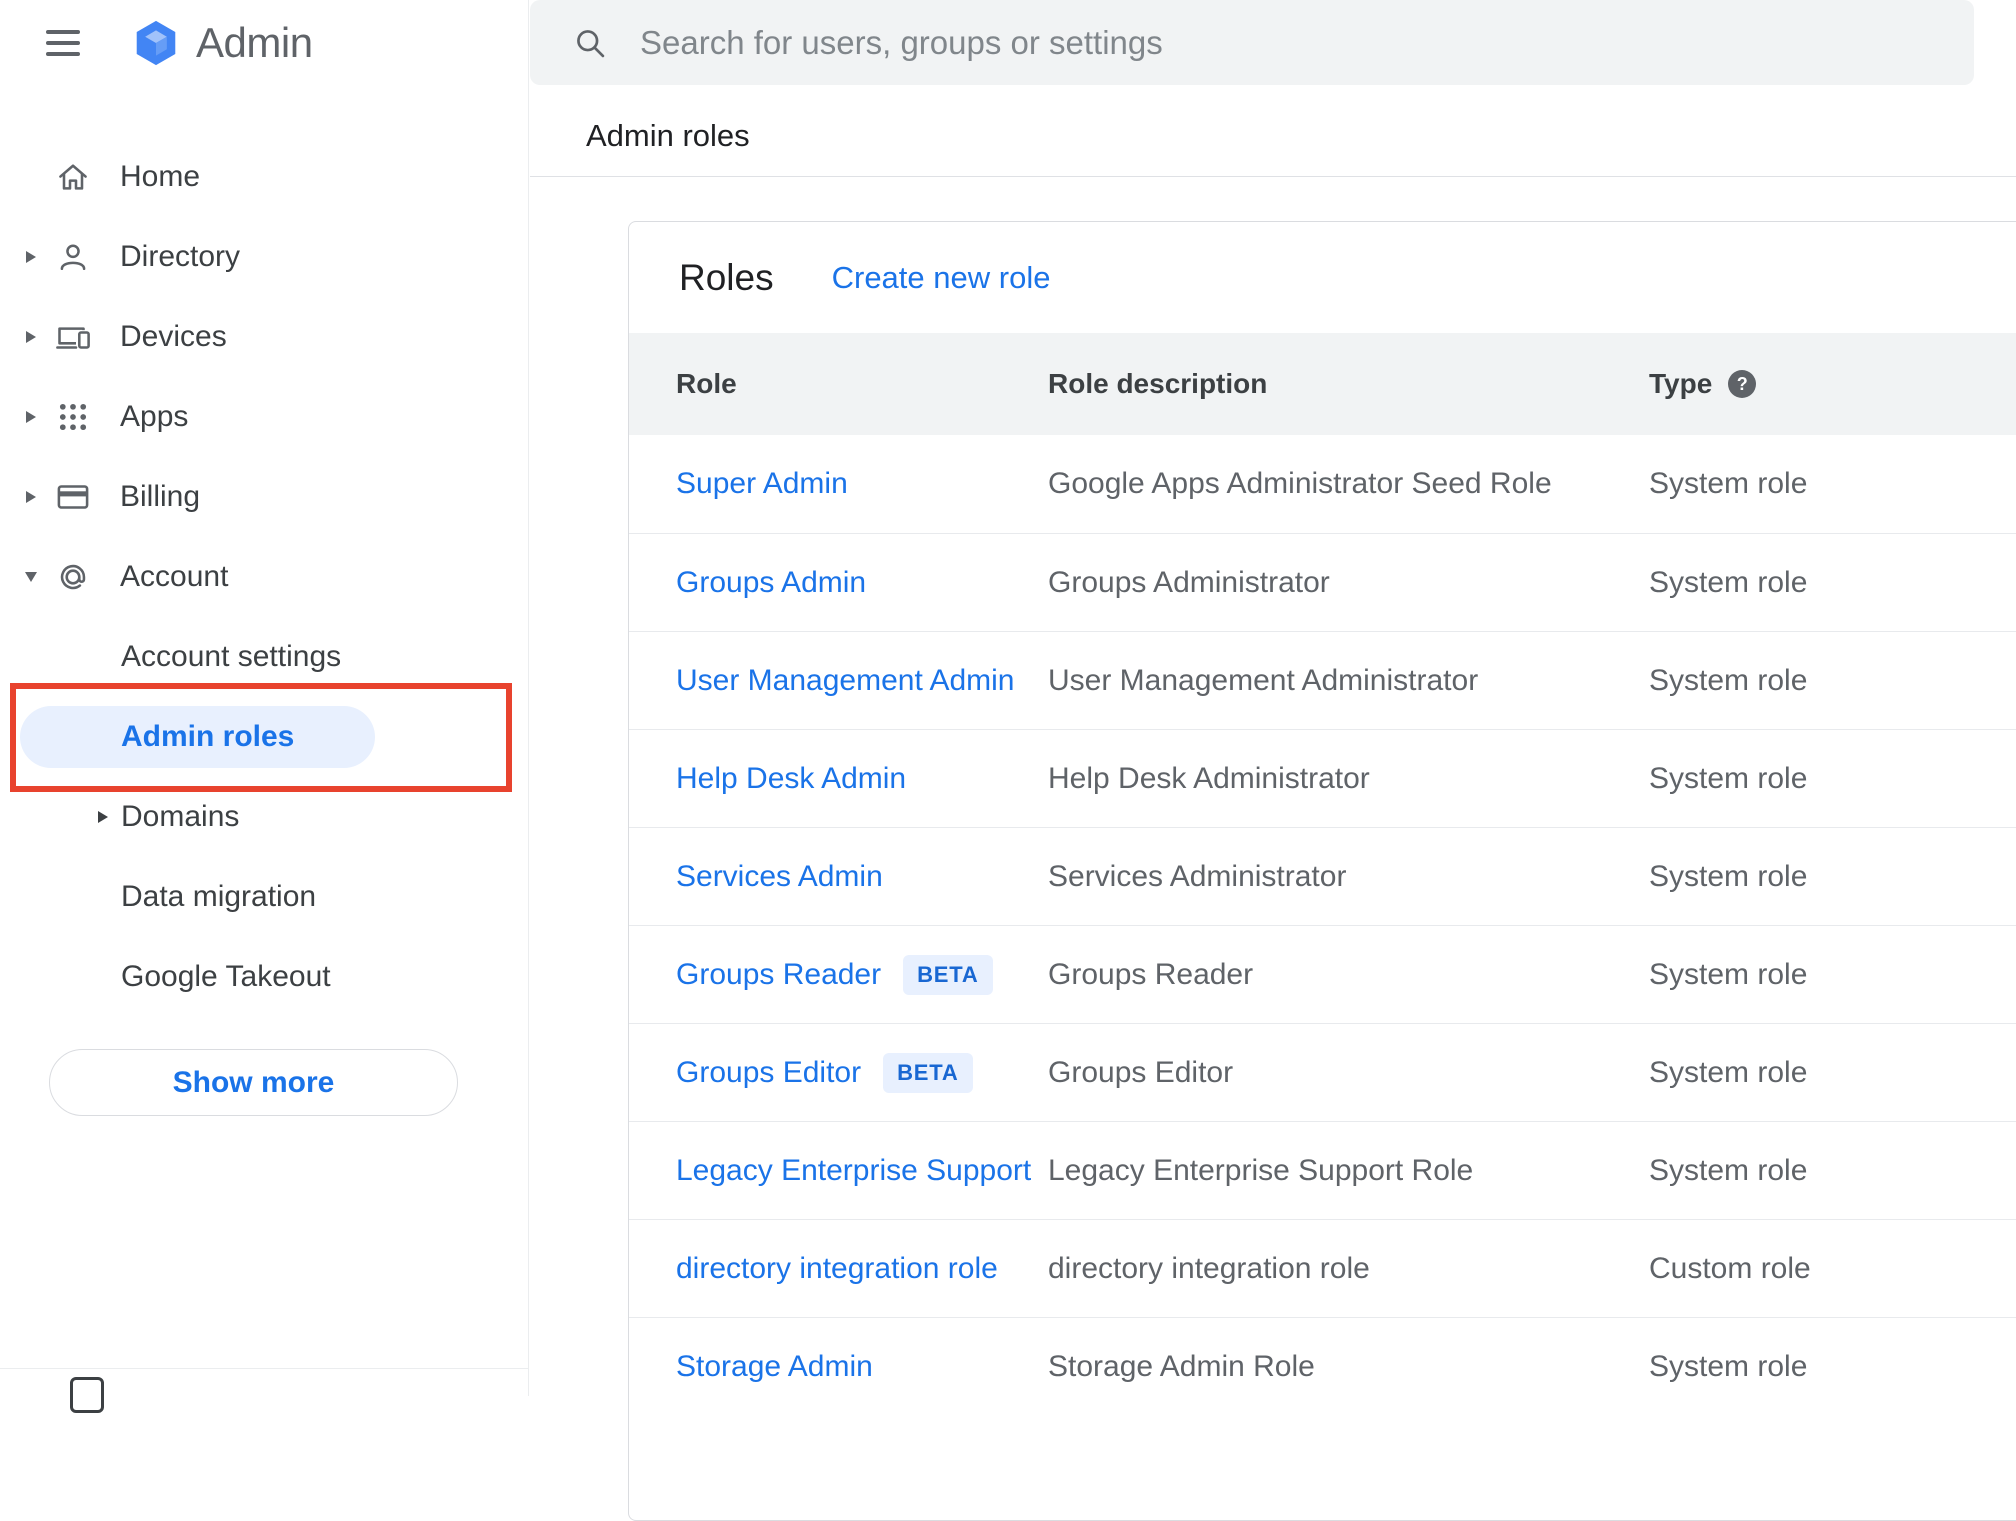 This screenshot has width=2016, height=1521. Describe the element at coordinates (226, 976) in the screenshot. I see `sidebar-item-label: Google Takeout` at that location.